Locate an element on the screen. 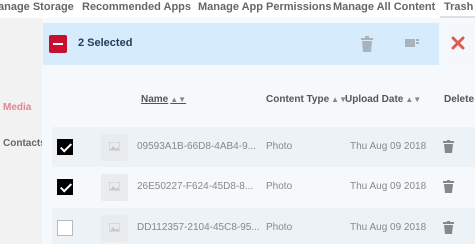  tab-trash: Trash is located at coordinates (458, 7).